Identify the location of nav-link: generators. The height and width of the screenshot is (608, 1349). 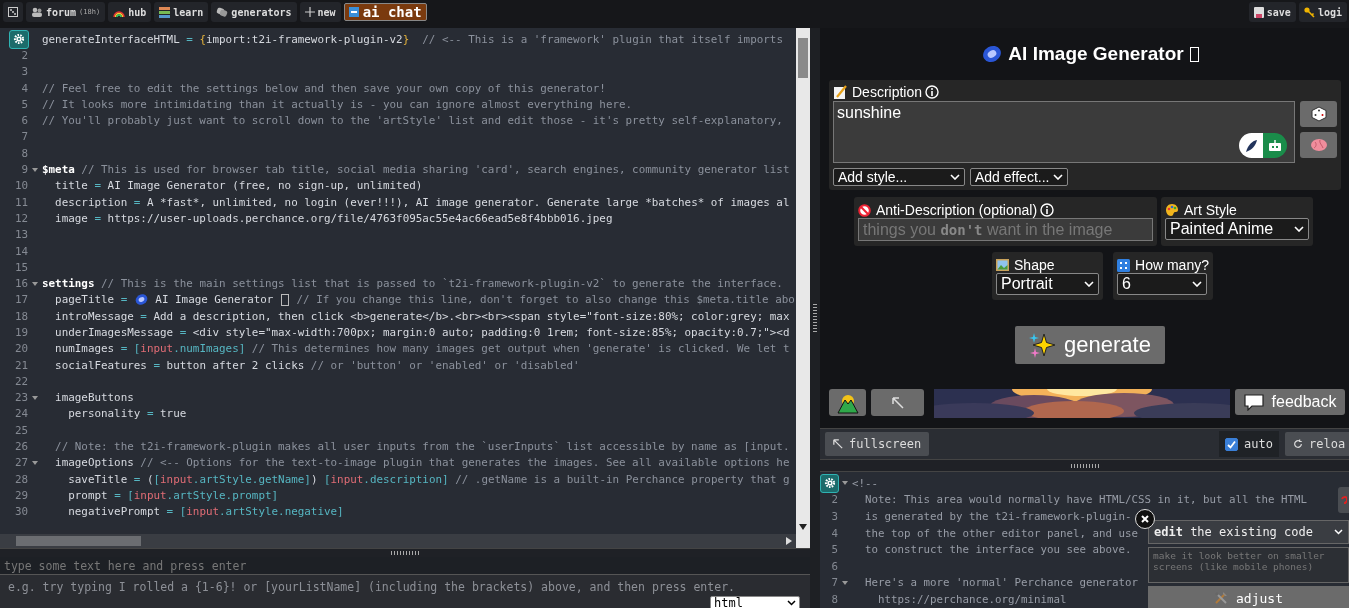
(254, 12).